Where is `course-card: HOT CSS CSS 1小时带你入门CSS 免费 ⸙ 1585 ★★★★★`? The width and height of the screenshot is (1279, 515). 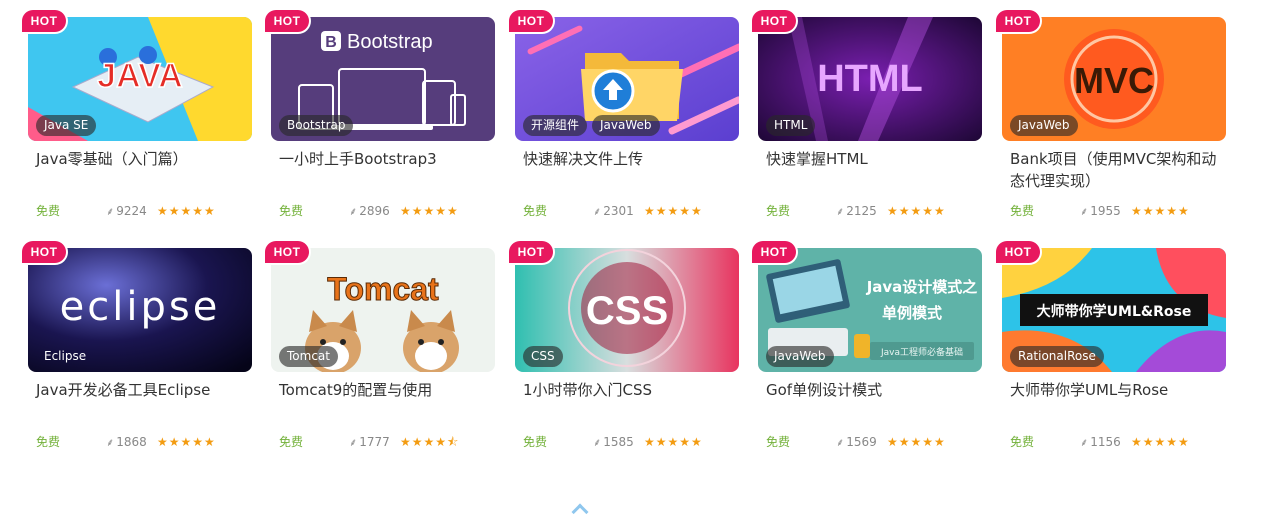 course-card: HOT CSS CSS 1小时带你入门CSS 免费 ⸙ 1585 ★★★★★ is located at coordinates (624, 352).